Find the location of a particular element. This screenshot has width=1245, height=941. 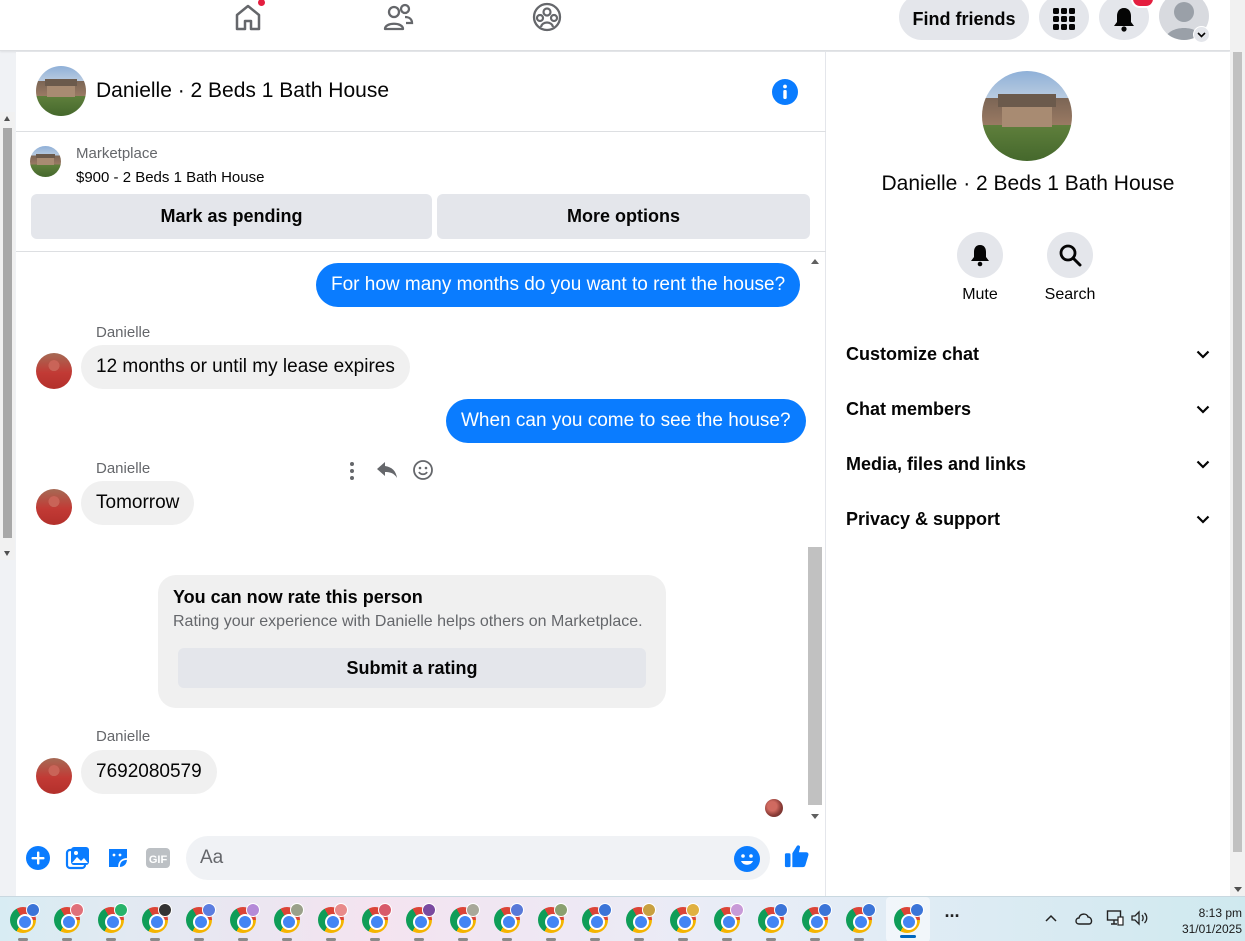

messages-scrollbar-thumb is located at coordinates (815, 676).